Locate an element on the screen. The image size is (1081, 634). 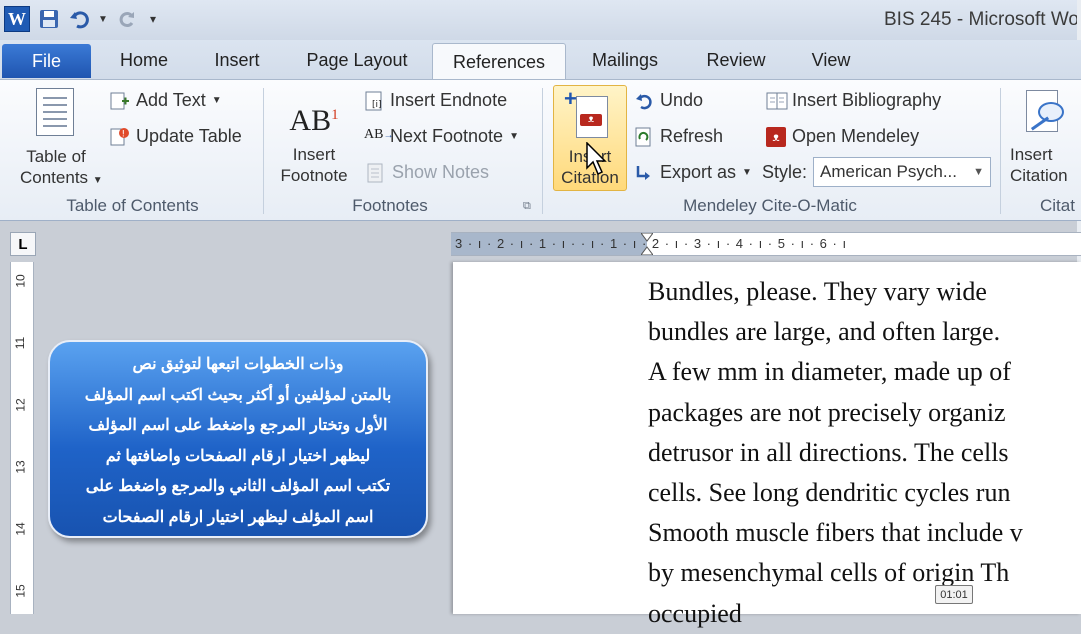
redo-icon is located at coordinates (127, 19).